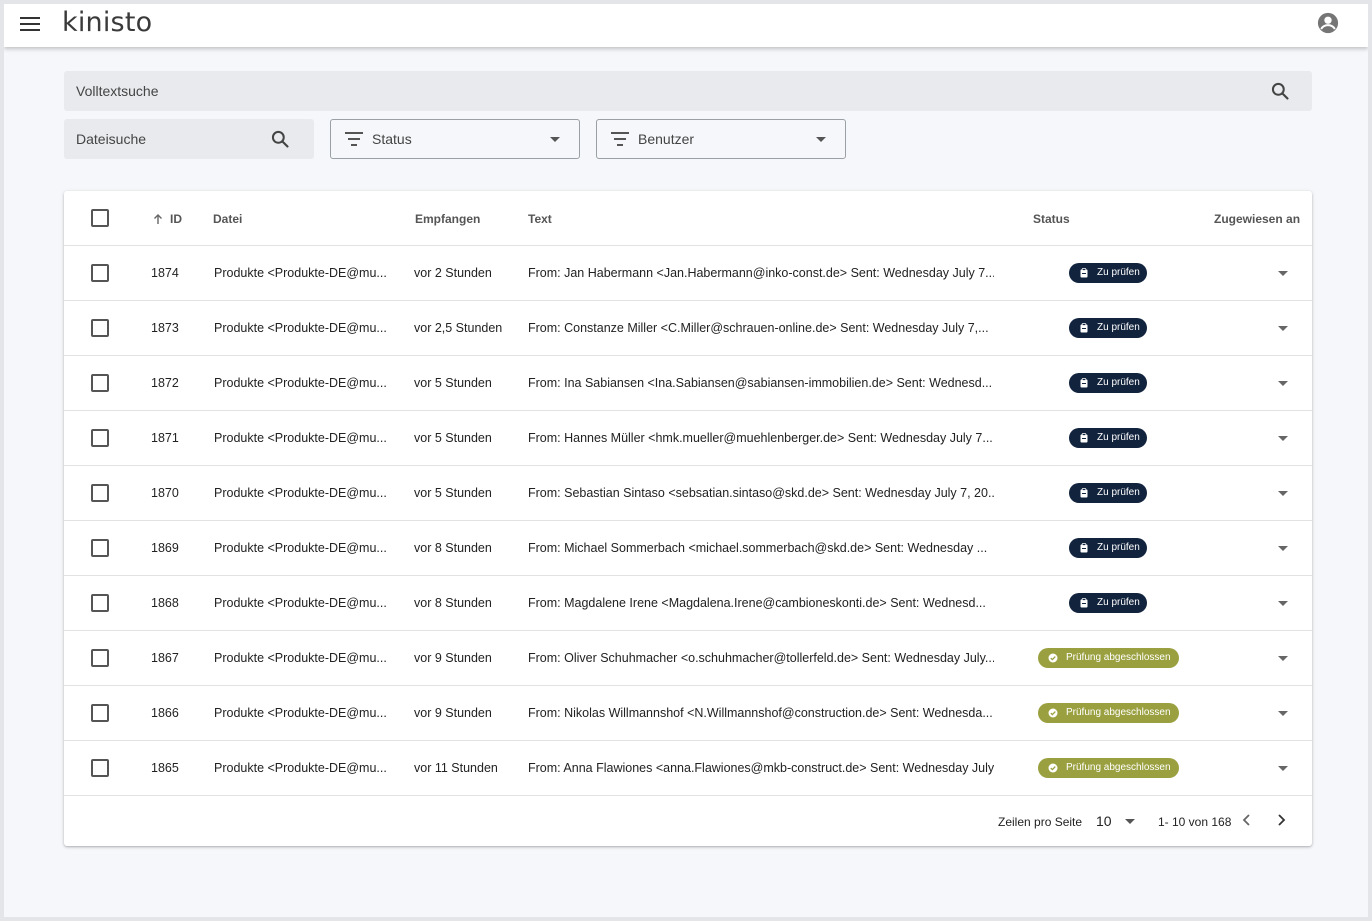 The width and height of the screenshot is (1372, 921). I want to click on row-id: 1871, so click(165, 438).